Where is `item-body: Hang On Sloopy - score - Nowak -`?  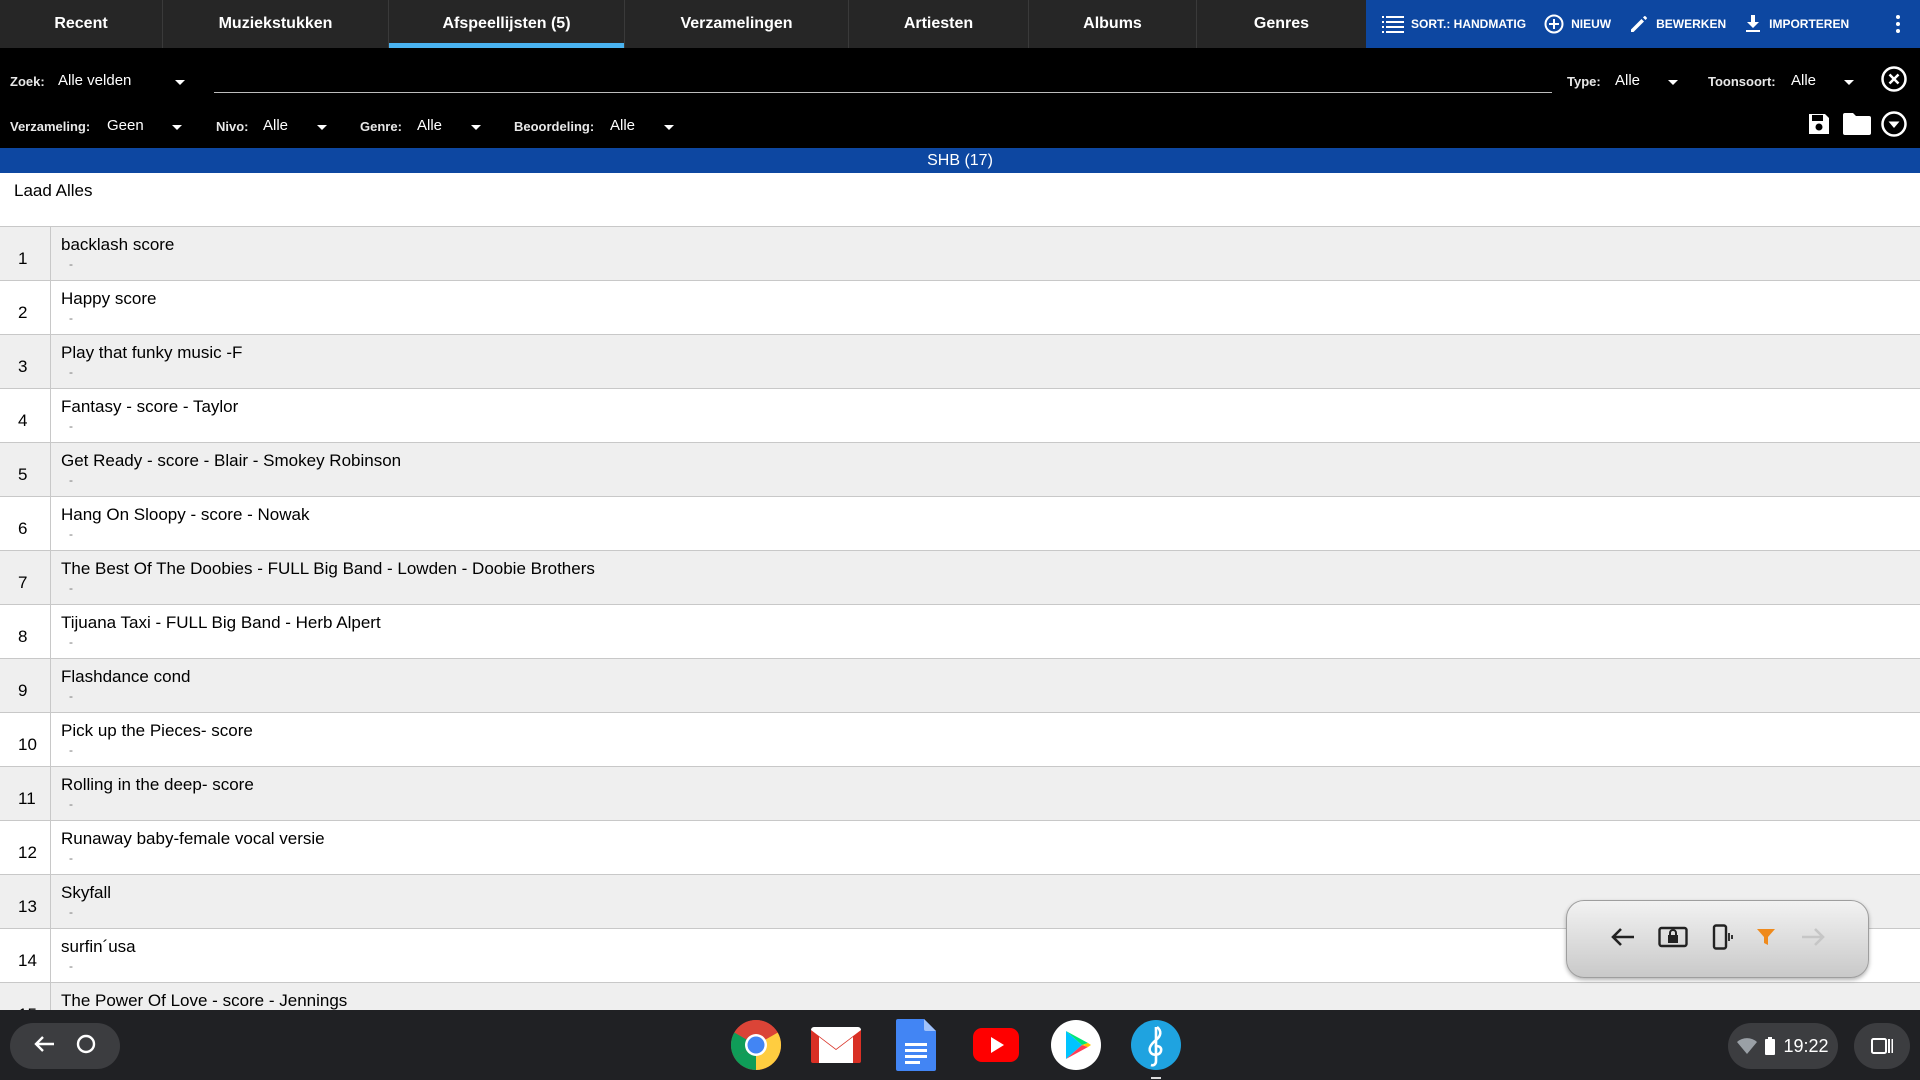 item-body: Hang On Sloopy - score - Nowak - is located at coordinates (180, 523).